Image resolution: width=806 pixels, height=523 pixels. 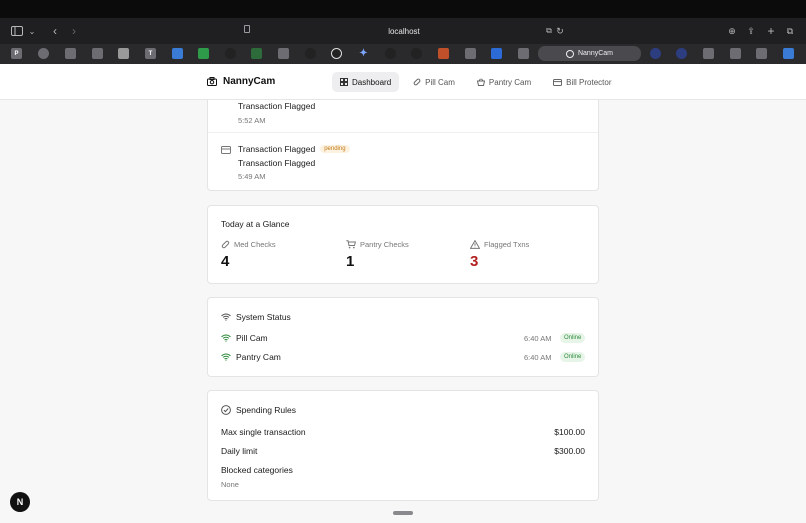 What do you see at coordinates (403, 513) in the screenshot?
I see `scroll-handle` at bounding box center [403, 513].